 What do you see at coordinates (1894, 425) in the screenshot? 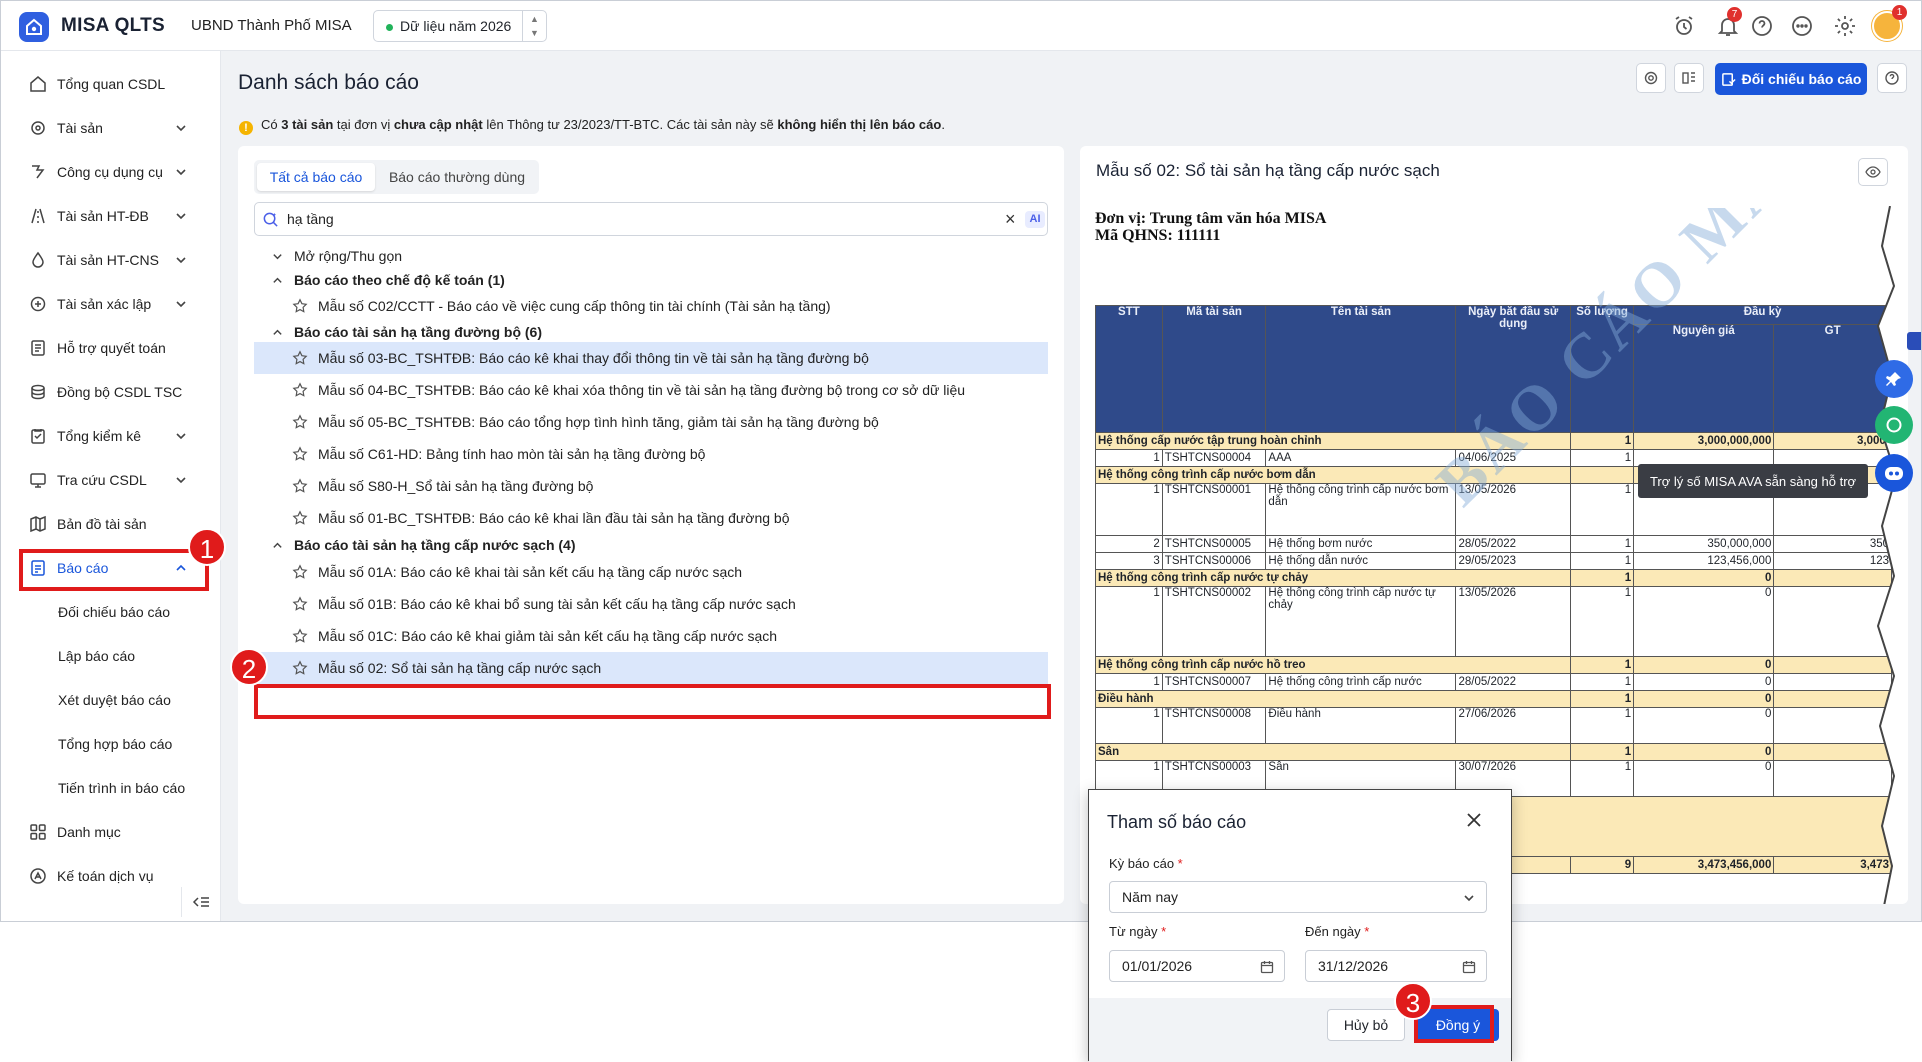
I see `chat-assistant-button` at bounding box center [1894, 425].